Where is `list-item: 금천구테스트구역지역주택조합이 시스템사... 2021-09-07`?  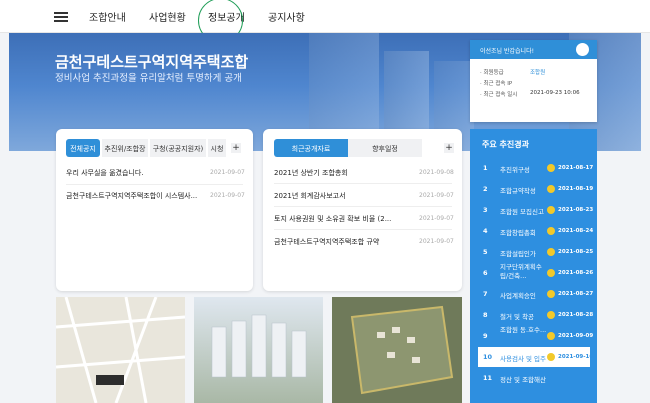 list-item: 금천구테스트구역지역주택조합이 시스템사... 2021-09-07 is located at coordinates (155, 196).